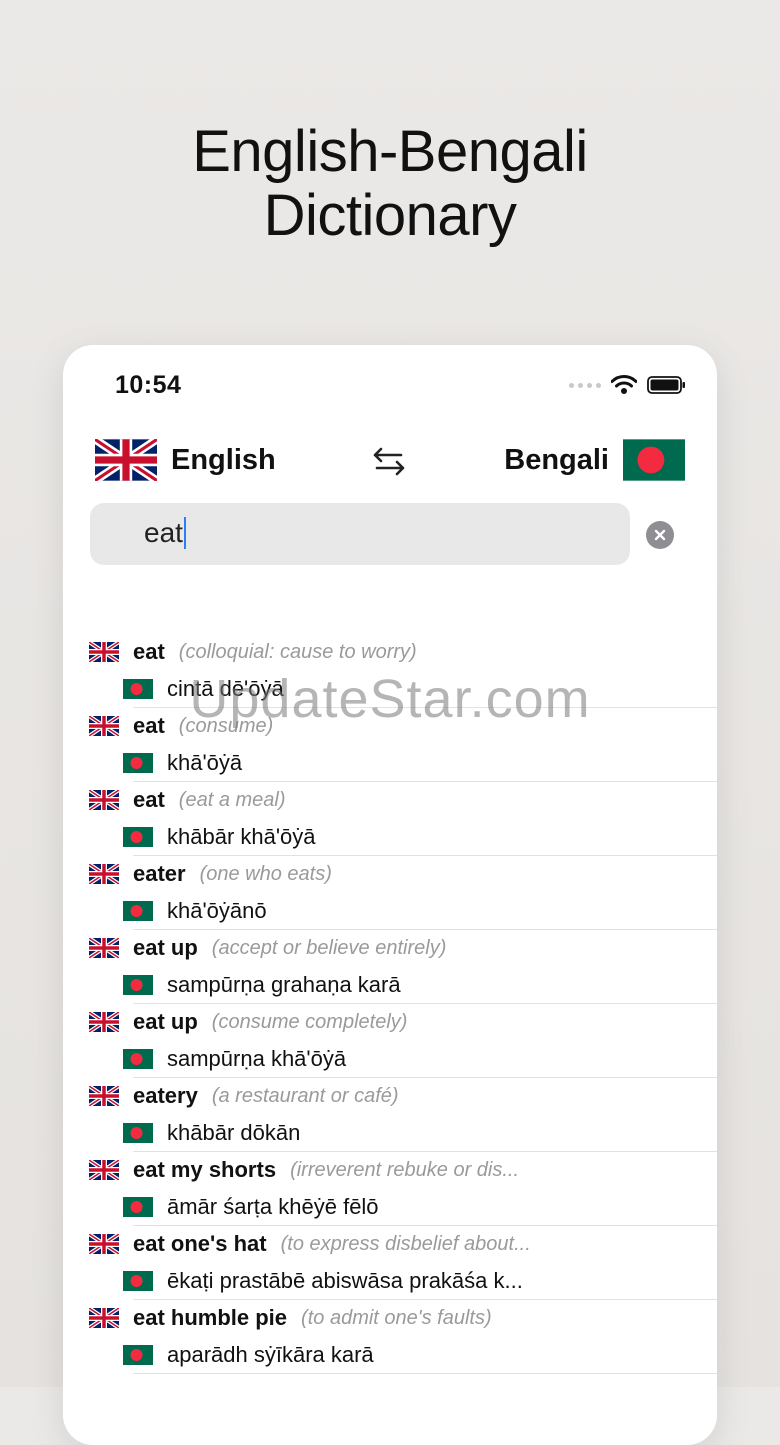 The height and width of the screenshot is (1445, 780). Describe the element at coordinates (390, 736) in the screenshot. I see `result-entry: eat (consume) khā'ōẏā` at that location.